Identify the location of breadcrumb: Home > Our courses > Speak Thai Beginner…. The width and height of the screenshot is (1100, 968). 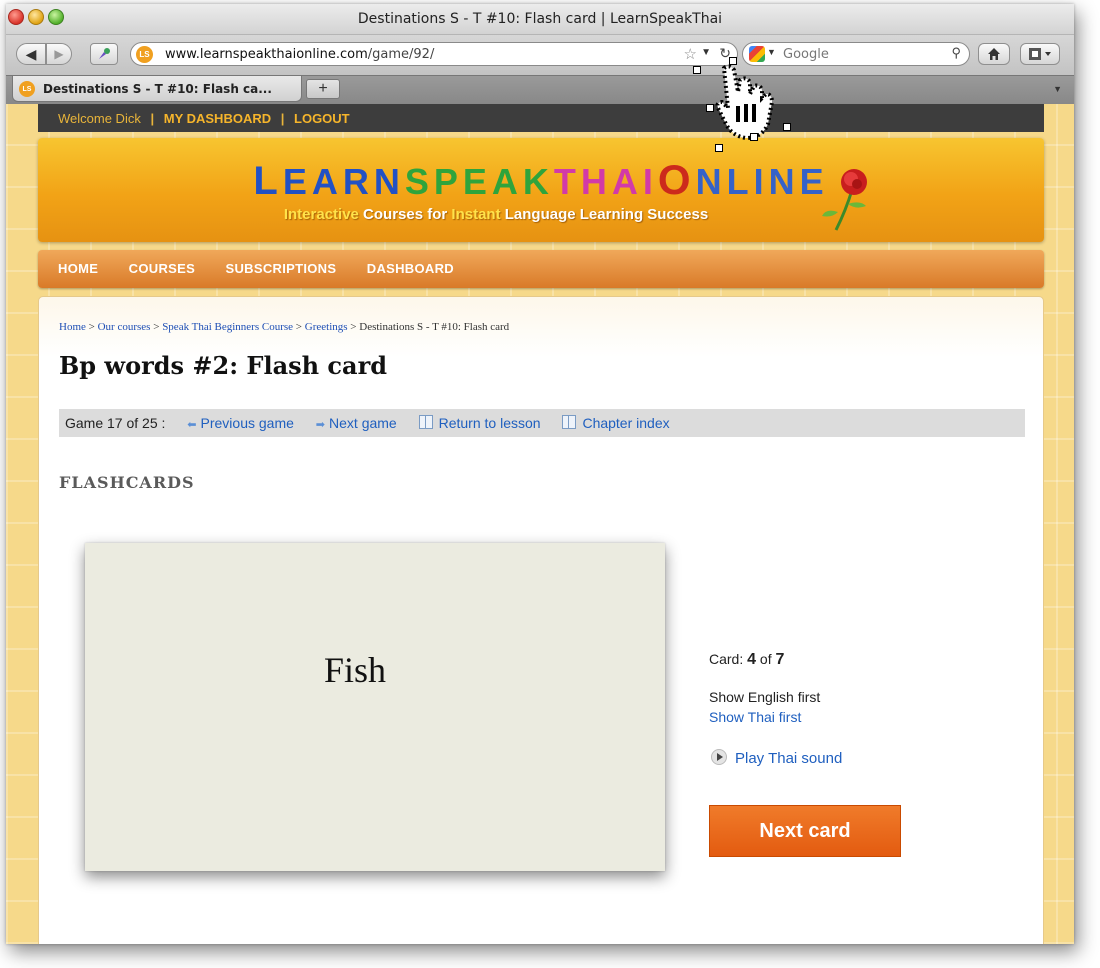
(284, 327).